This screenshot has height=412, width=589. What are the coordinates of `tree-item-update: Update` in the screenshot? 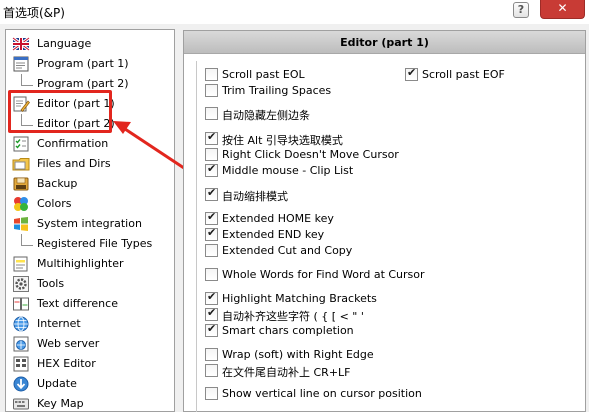 It's located at (92, 384).